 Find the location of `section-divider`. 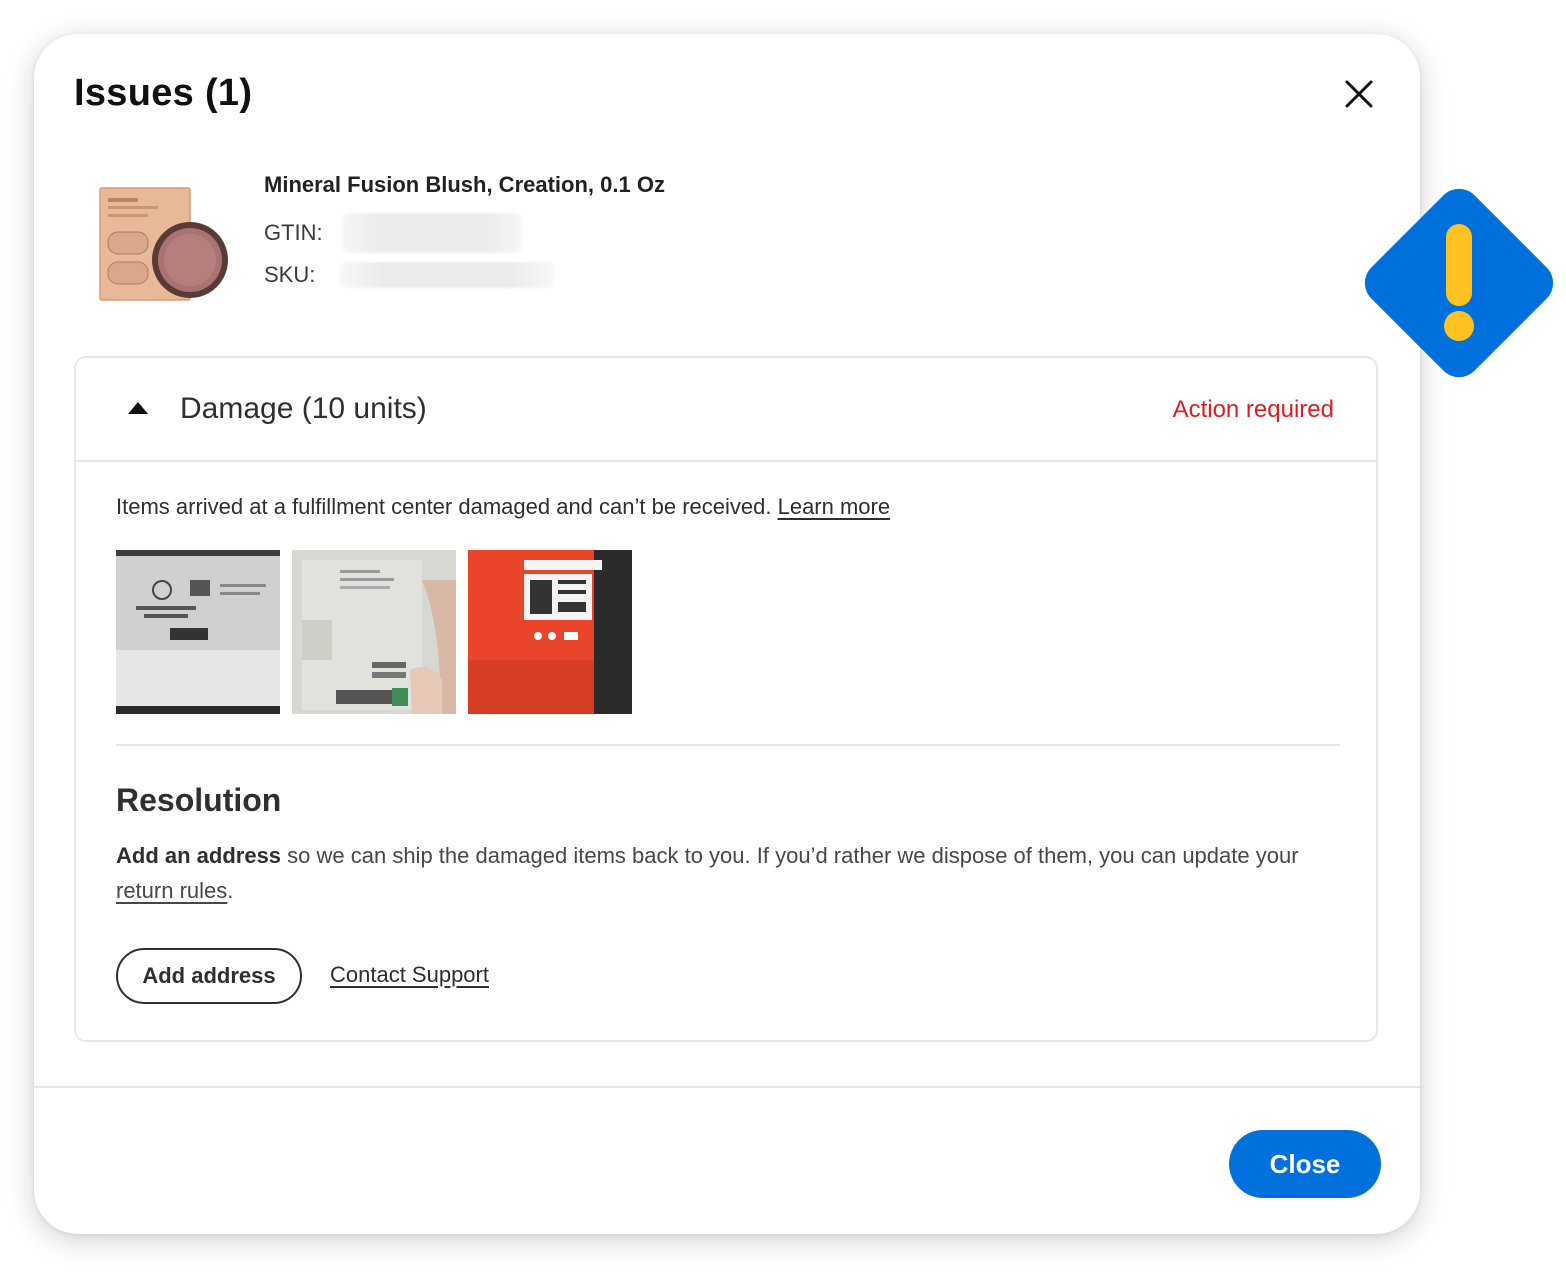

section-divider is located at coordinates (728, 745).